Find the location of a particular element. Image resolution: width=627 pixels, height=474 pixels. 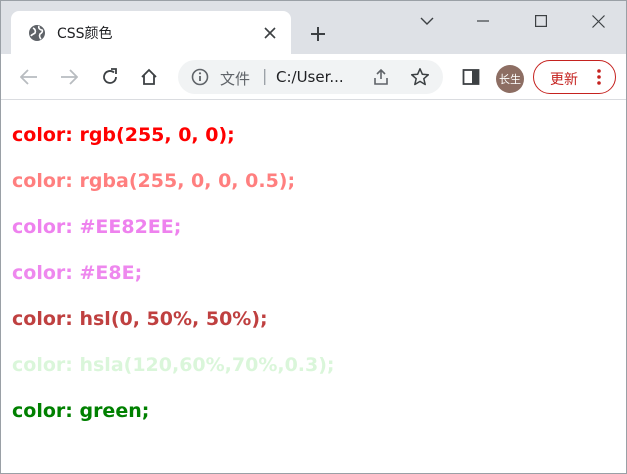

update-button: 更新 is located at coordinates (574, 77).